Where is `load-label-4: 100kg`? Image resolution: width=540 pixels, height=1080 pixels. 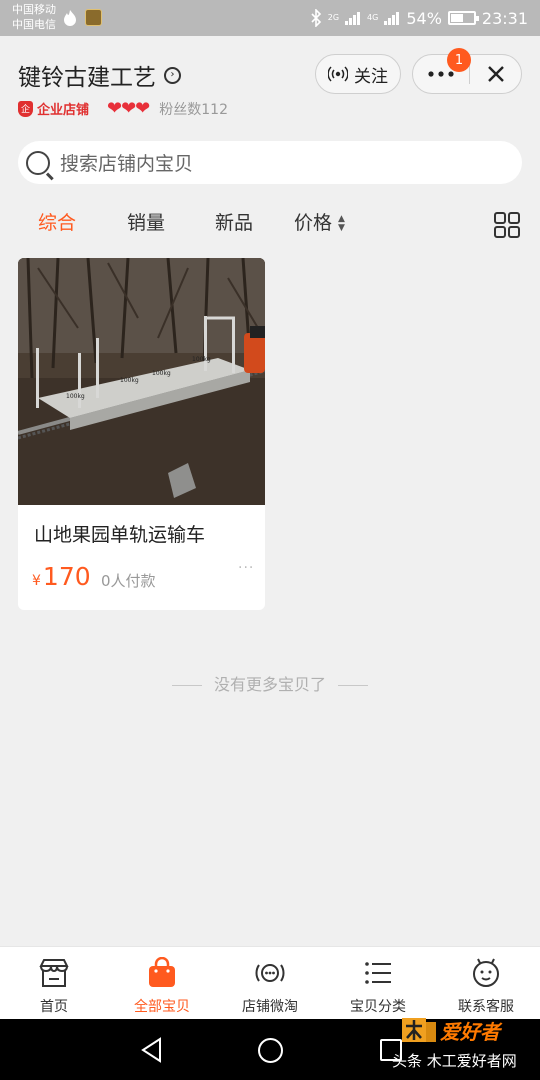 load-label-4: 100kg is located at coordinates (201, 359).